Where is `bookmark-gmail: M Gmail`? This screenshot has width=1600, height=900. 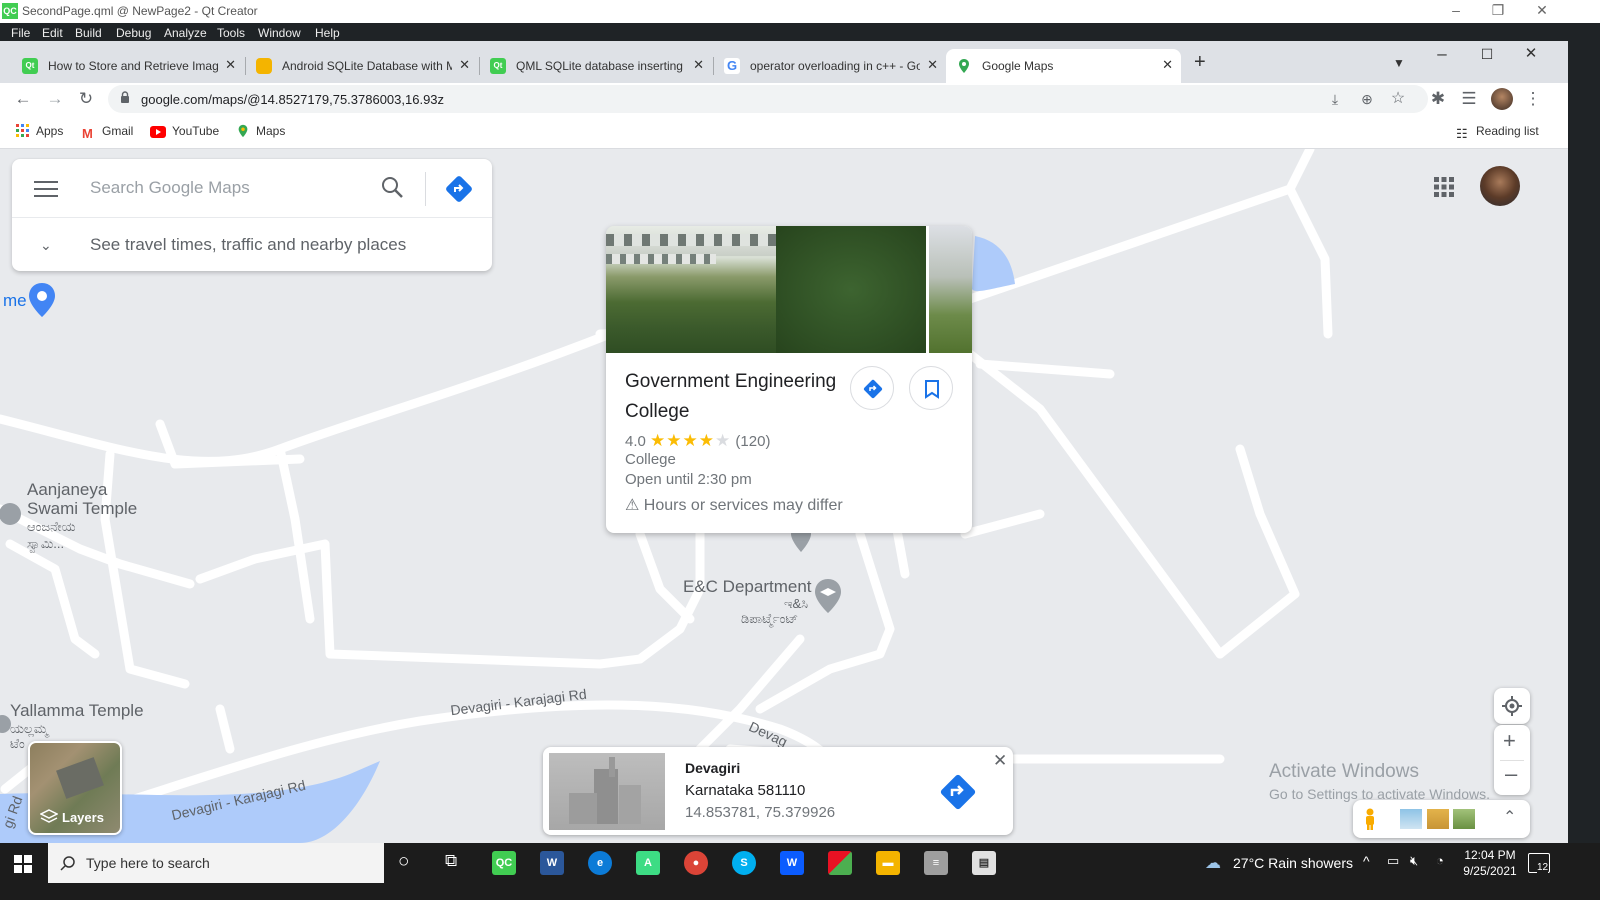
bookmark-gmail: M Gmail is located at coordinates (107, 132).